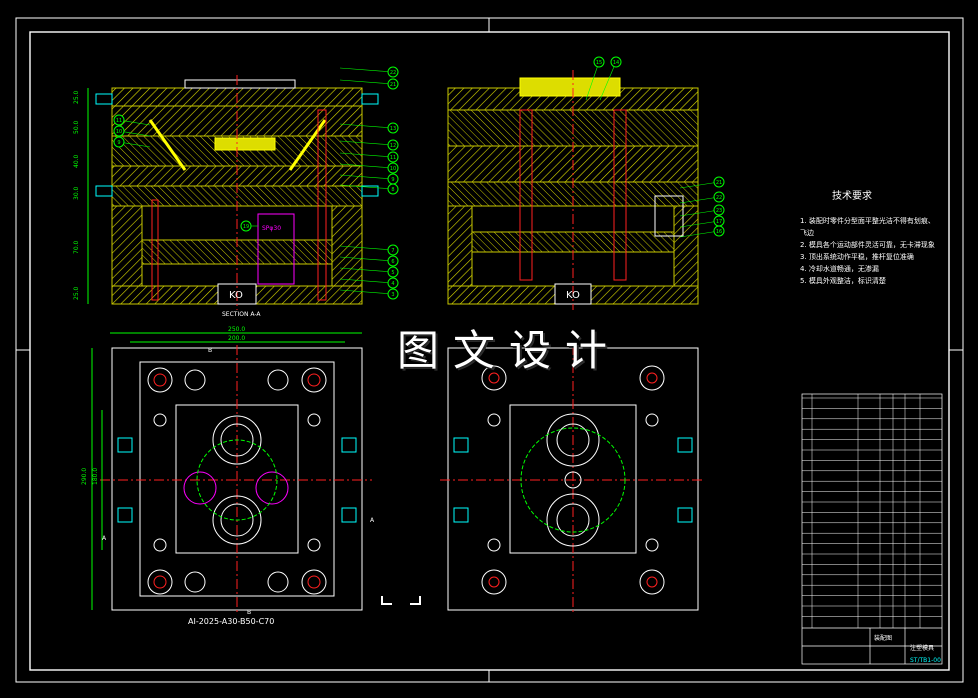  Describe the element at coordinates (392, 251) in the screenshot. I see `svg-text: 7` at that location.